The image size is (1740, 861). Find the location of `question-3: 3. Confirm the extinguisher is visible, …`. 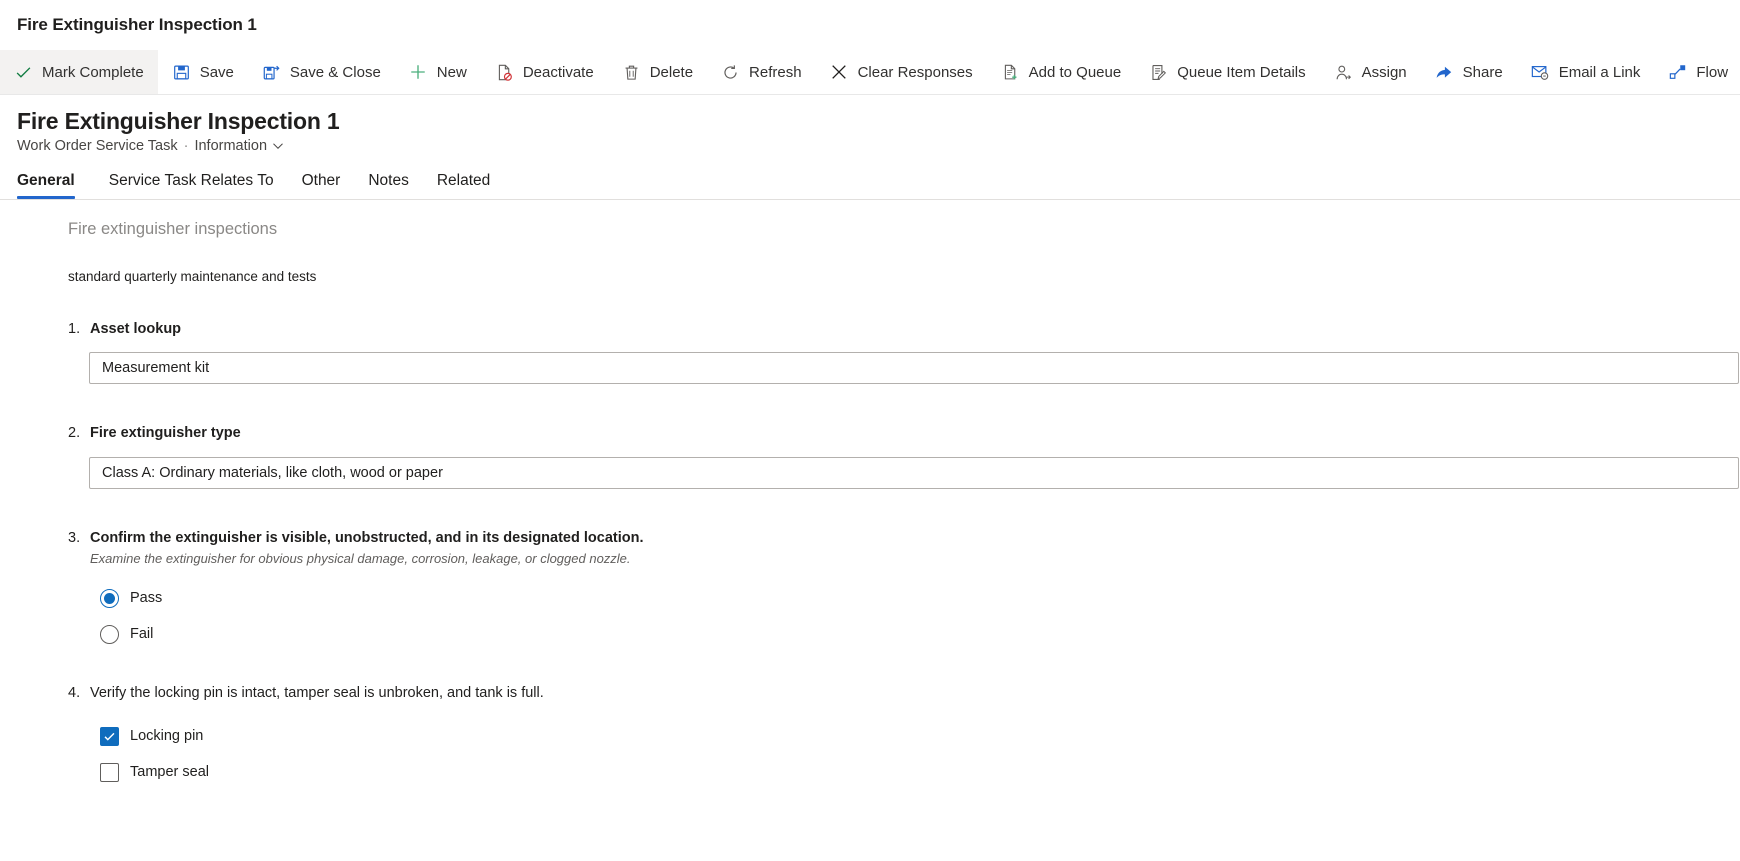

question-3: 3. Confirm the extinguisher is visible, … is located at coordinates (904, 591).